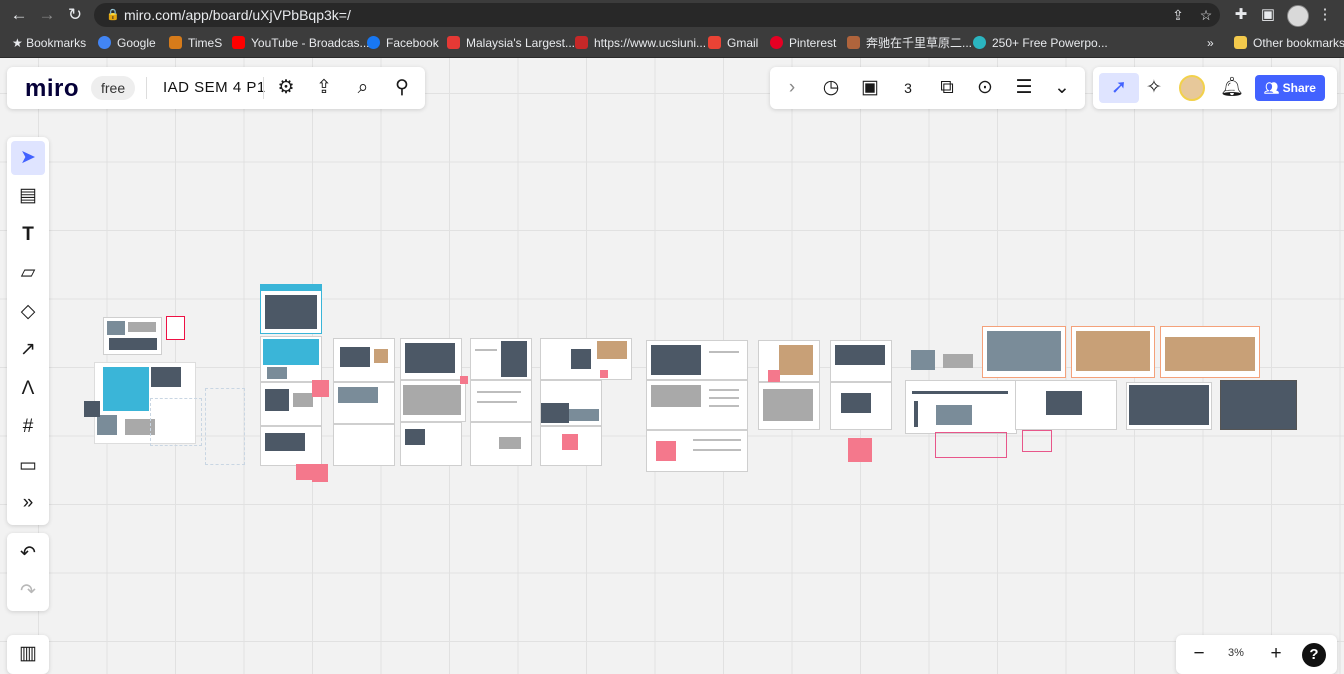 The width and height of the screenshot is (1344, 674). I want to click on timer-icon: ◷, so click(831, 88).